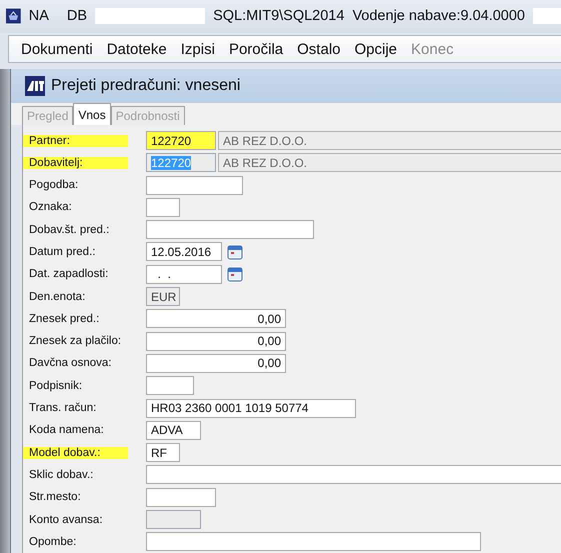  Describe the element at coordinates (163, 452) in the screenshot. I see `input-field: RF` at that location.